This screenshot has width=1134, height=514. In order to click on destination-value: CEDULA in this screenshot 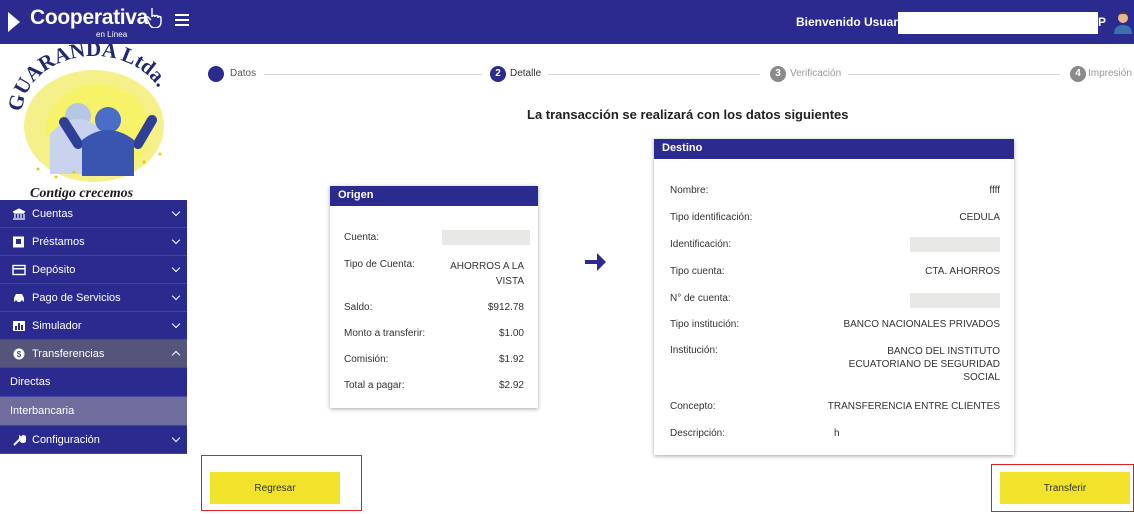, I will do `click(979, 217)`.